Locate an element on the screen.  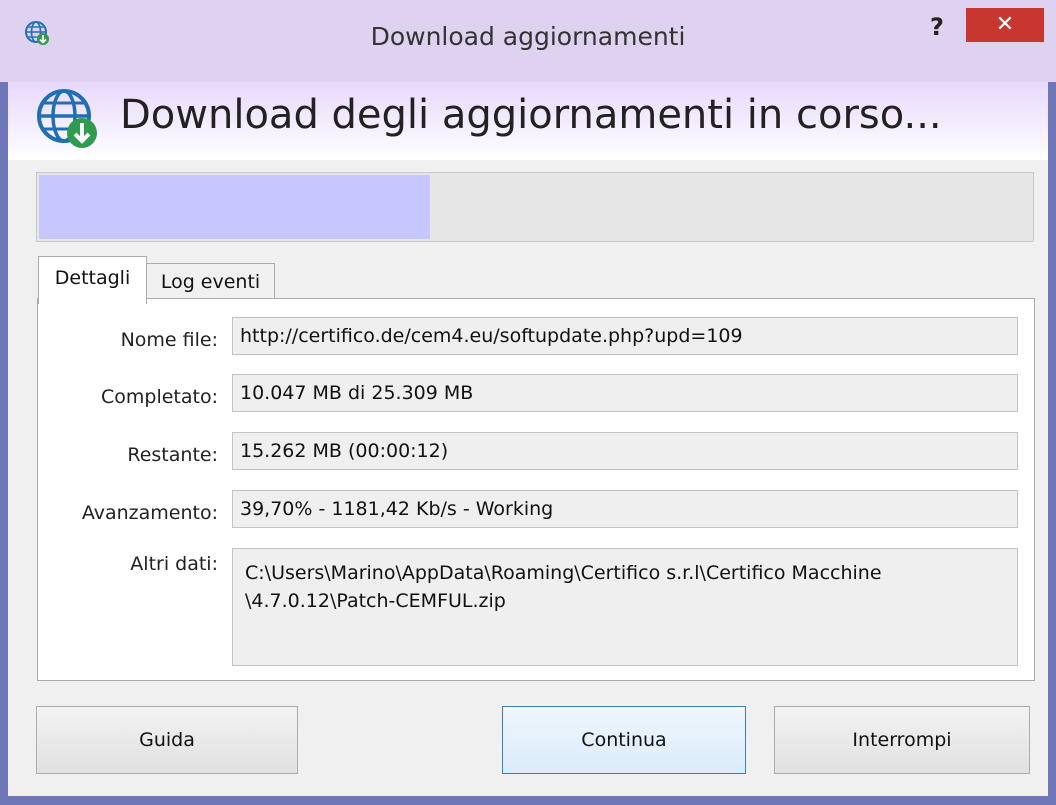
interrompi-button: Interrompi is located at coordinates (902, 740).